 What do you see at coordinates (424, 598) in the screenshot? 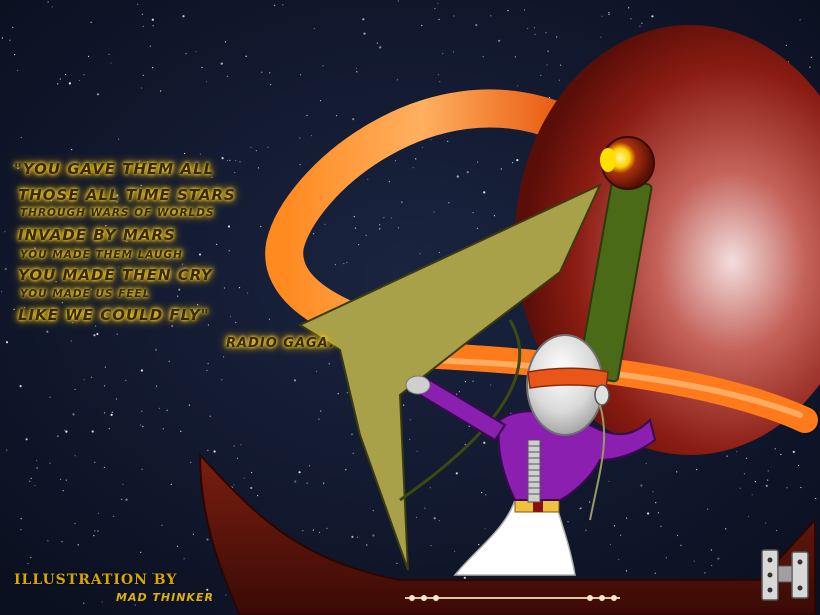
I see `hull-rivet` at bounding box center [424, 598].